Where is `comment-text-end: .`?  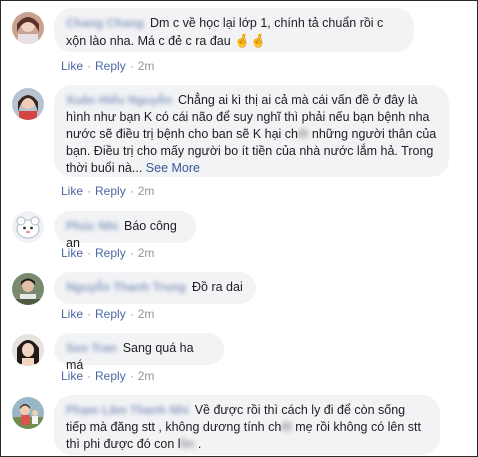 comment-text-end: . is located at coordinates (198, 444).